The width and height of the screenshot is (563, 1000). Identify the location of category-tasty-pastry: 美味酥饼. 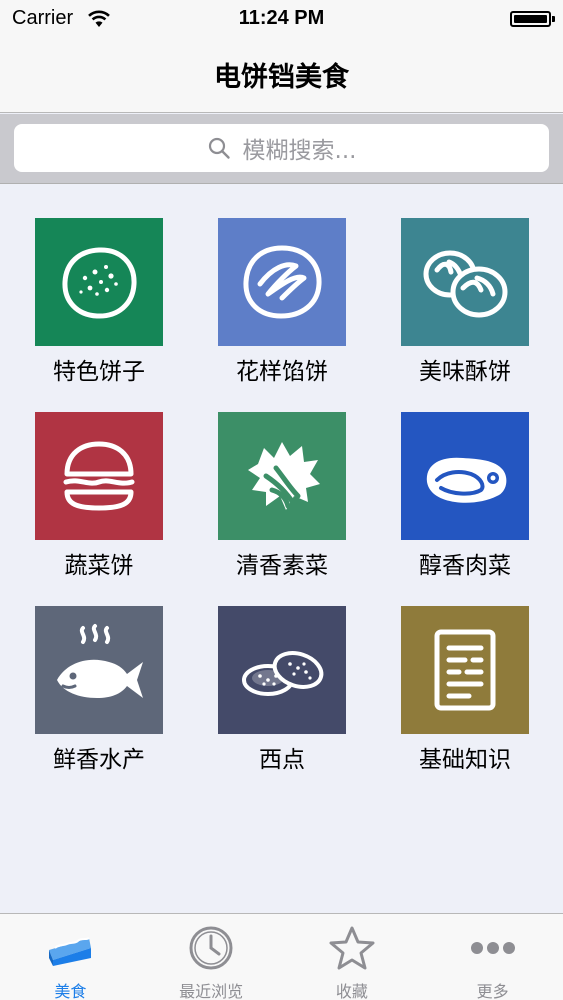
(465, 302).